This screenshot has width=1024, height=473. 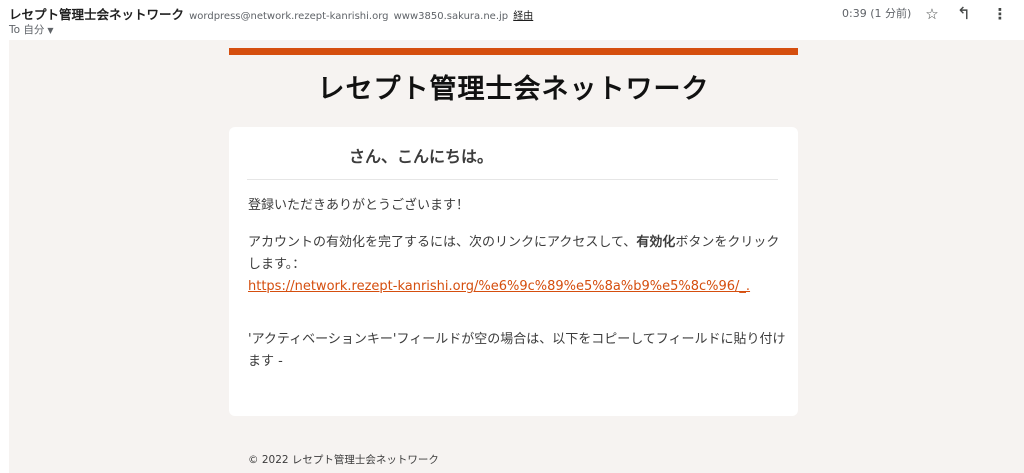 I want to click on more-vert-icon: ⋮, so click(x=1000, y=14).